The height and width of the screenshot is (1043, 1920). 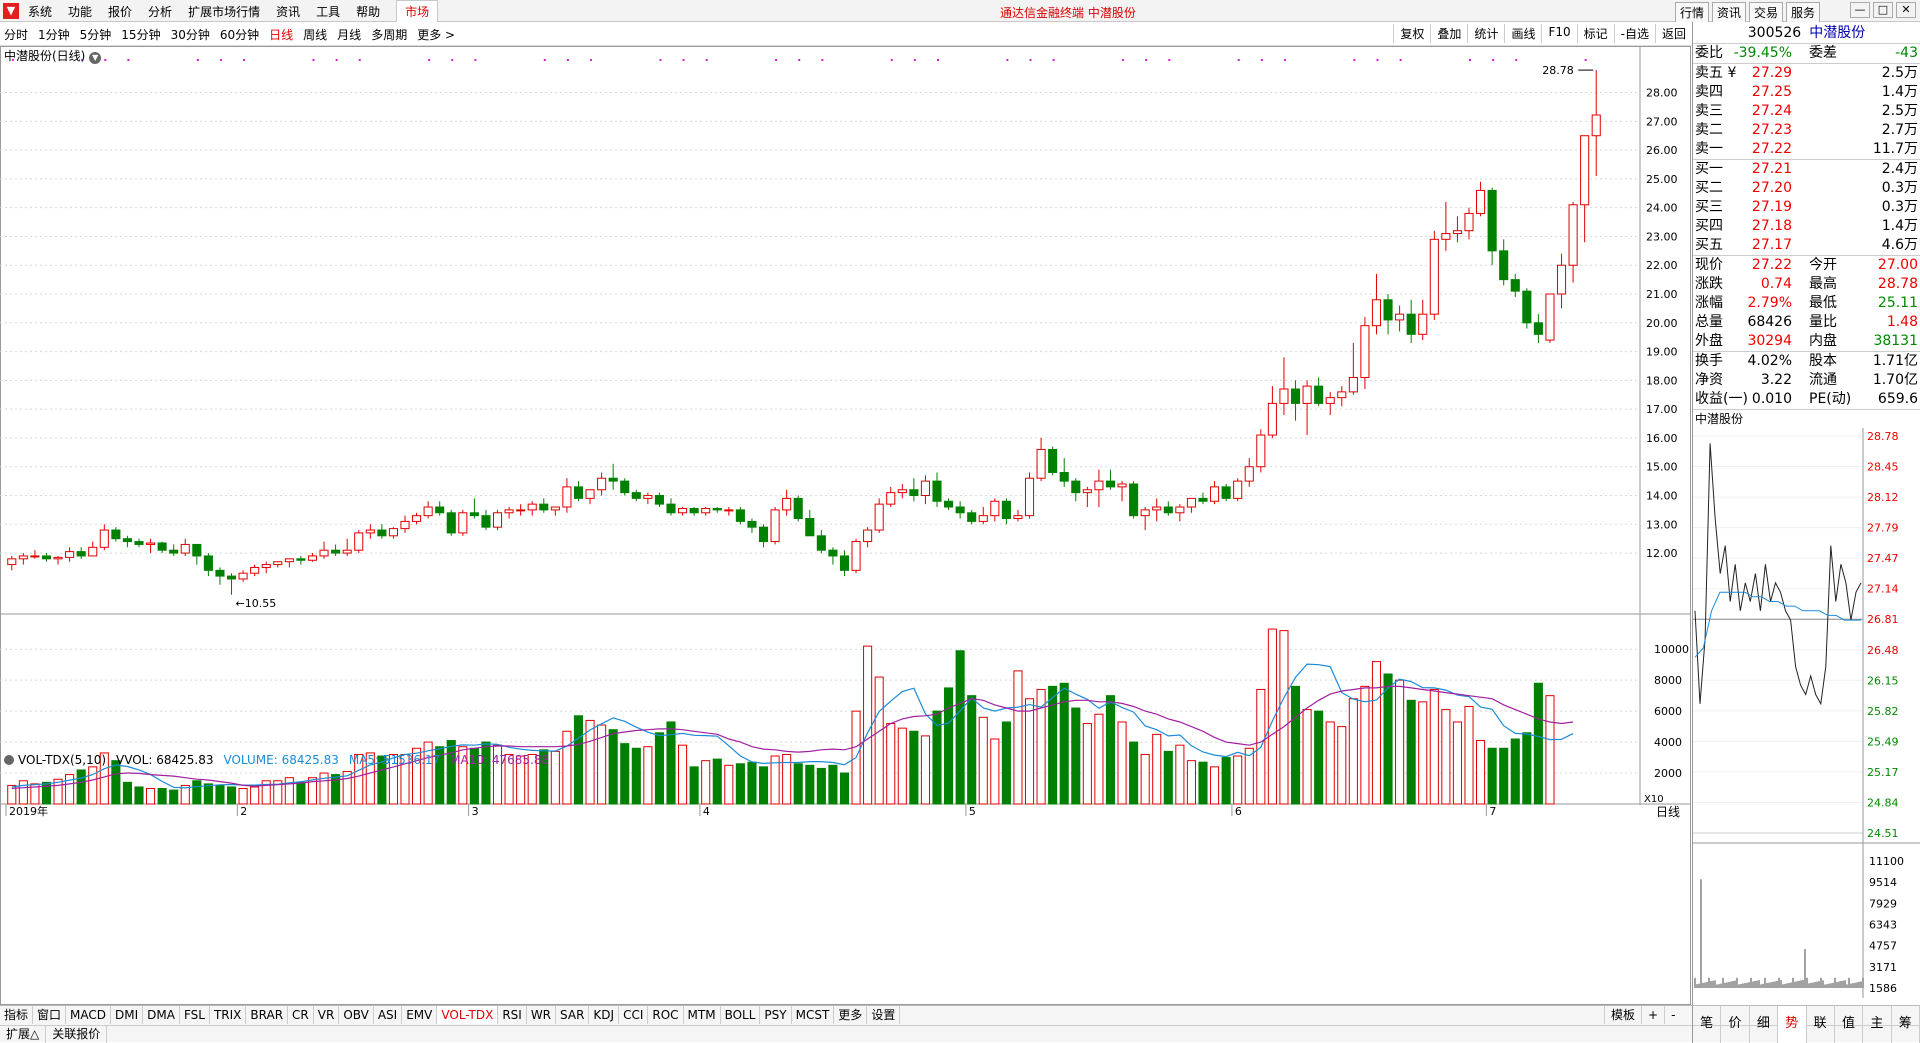 I want to click on indicator-tab-14: RSI, so click(x=512, y=1015).